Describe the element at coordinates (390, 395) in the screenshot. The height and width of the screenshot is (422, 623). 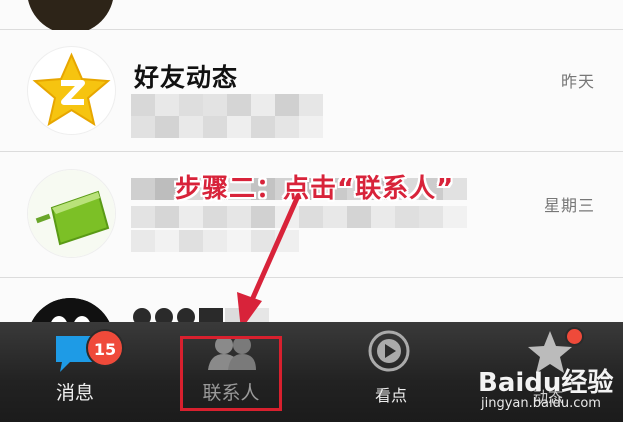
I see `tab-label: 看点` at that location.